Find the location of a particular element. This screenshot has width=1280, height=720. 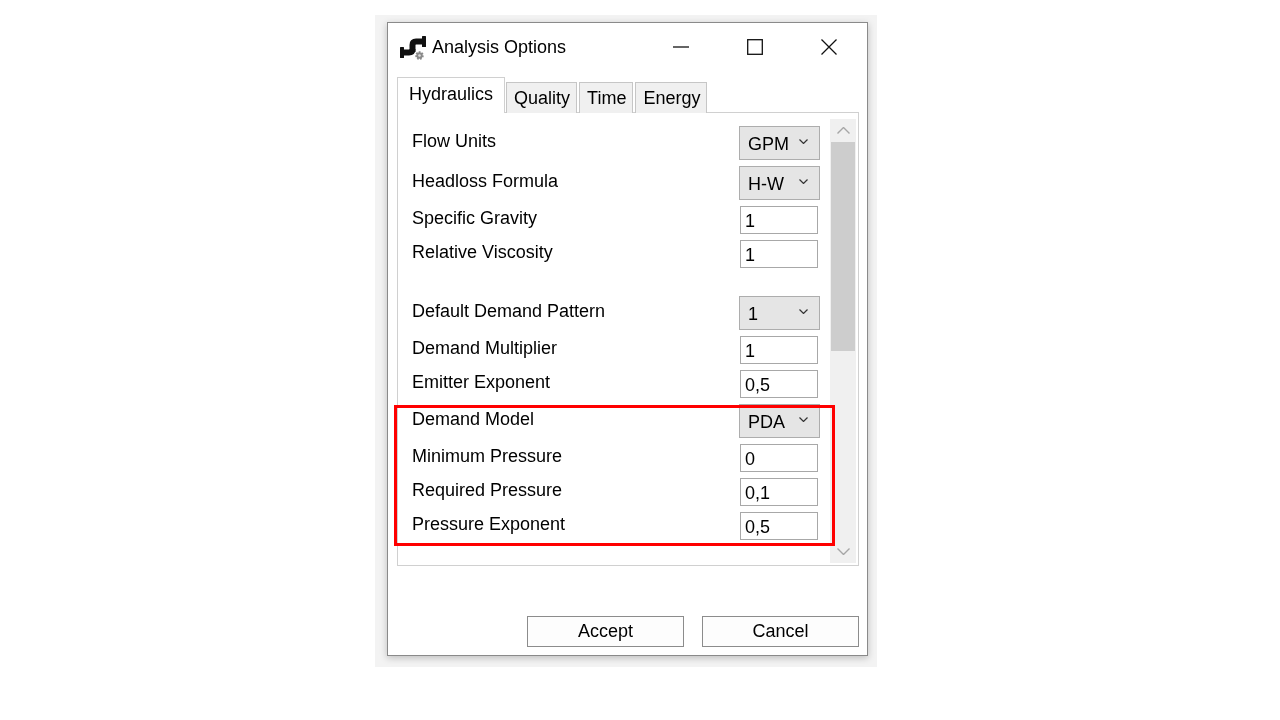

field-label: Pressure Exponent is located at coordinates (489, 524).